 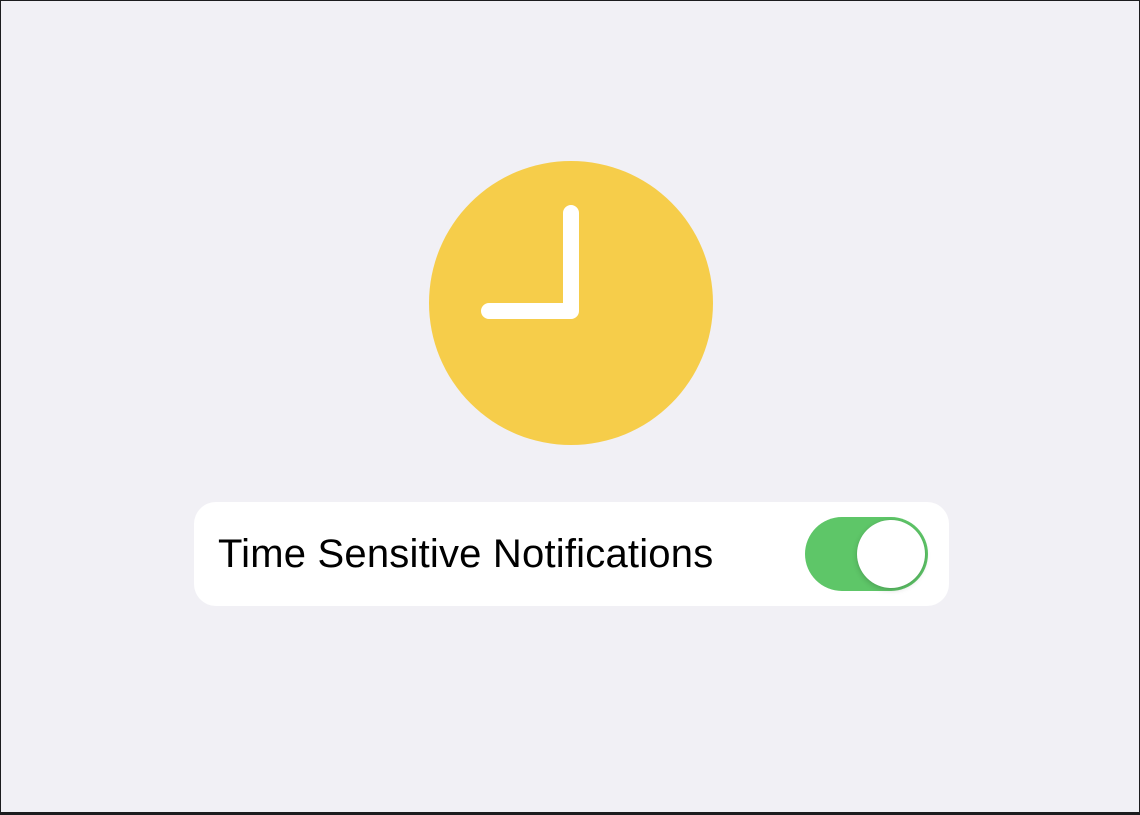 I want to click on toggle-knob, so click(x=891, y=554).